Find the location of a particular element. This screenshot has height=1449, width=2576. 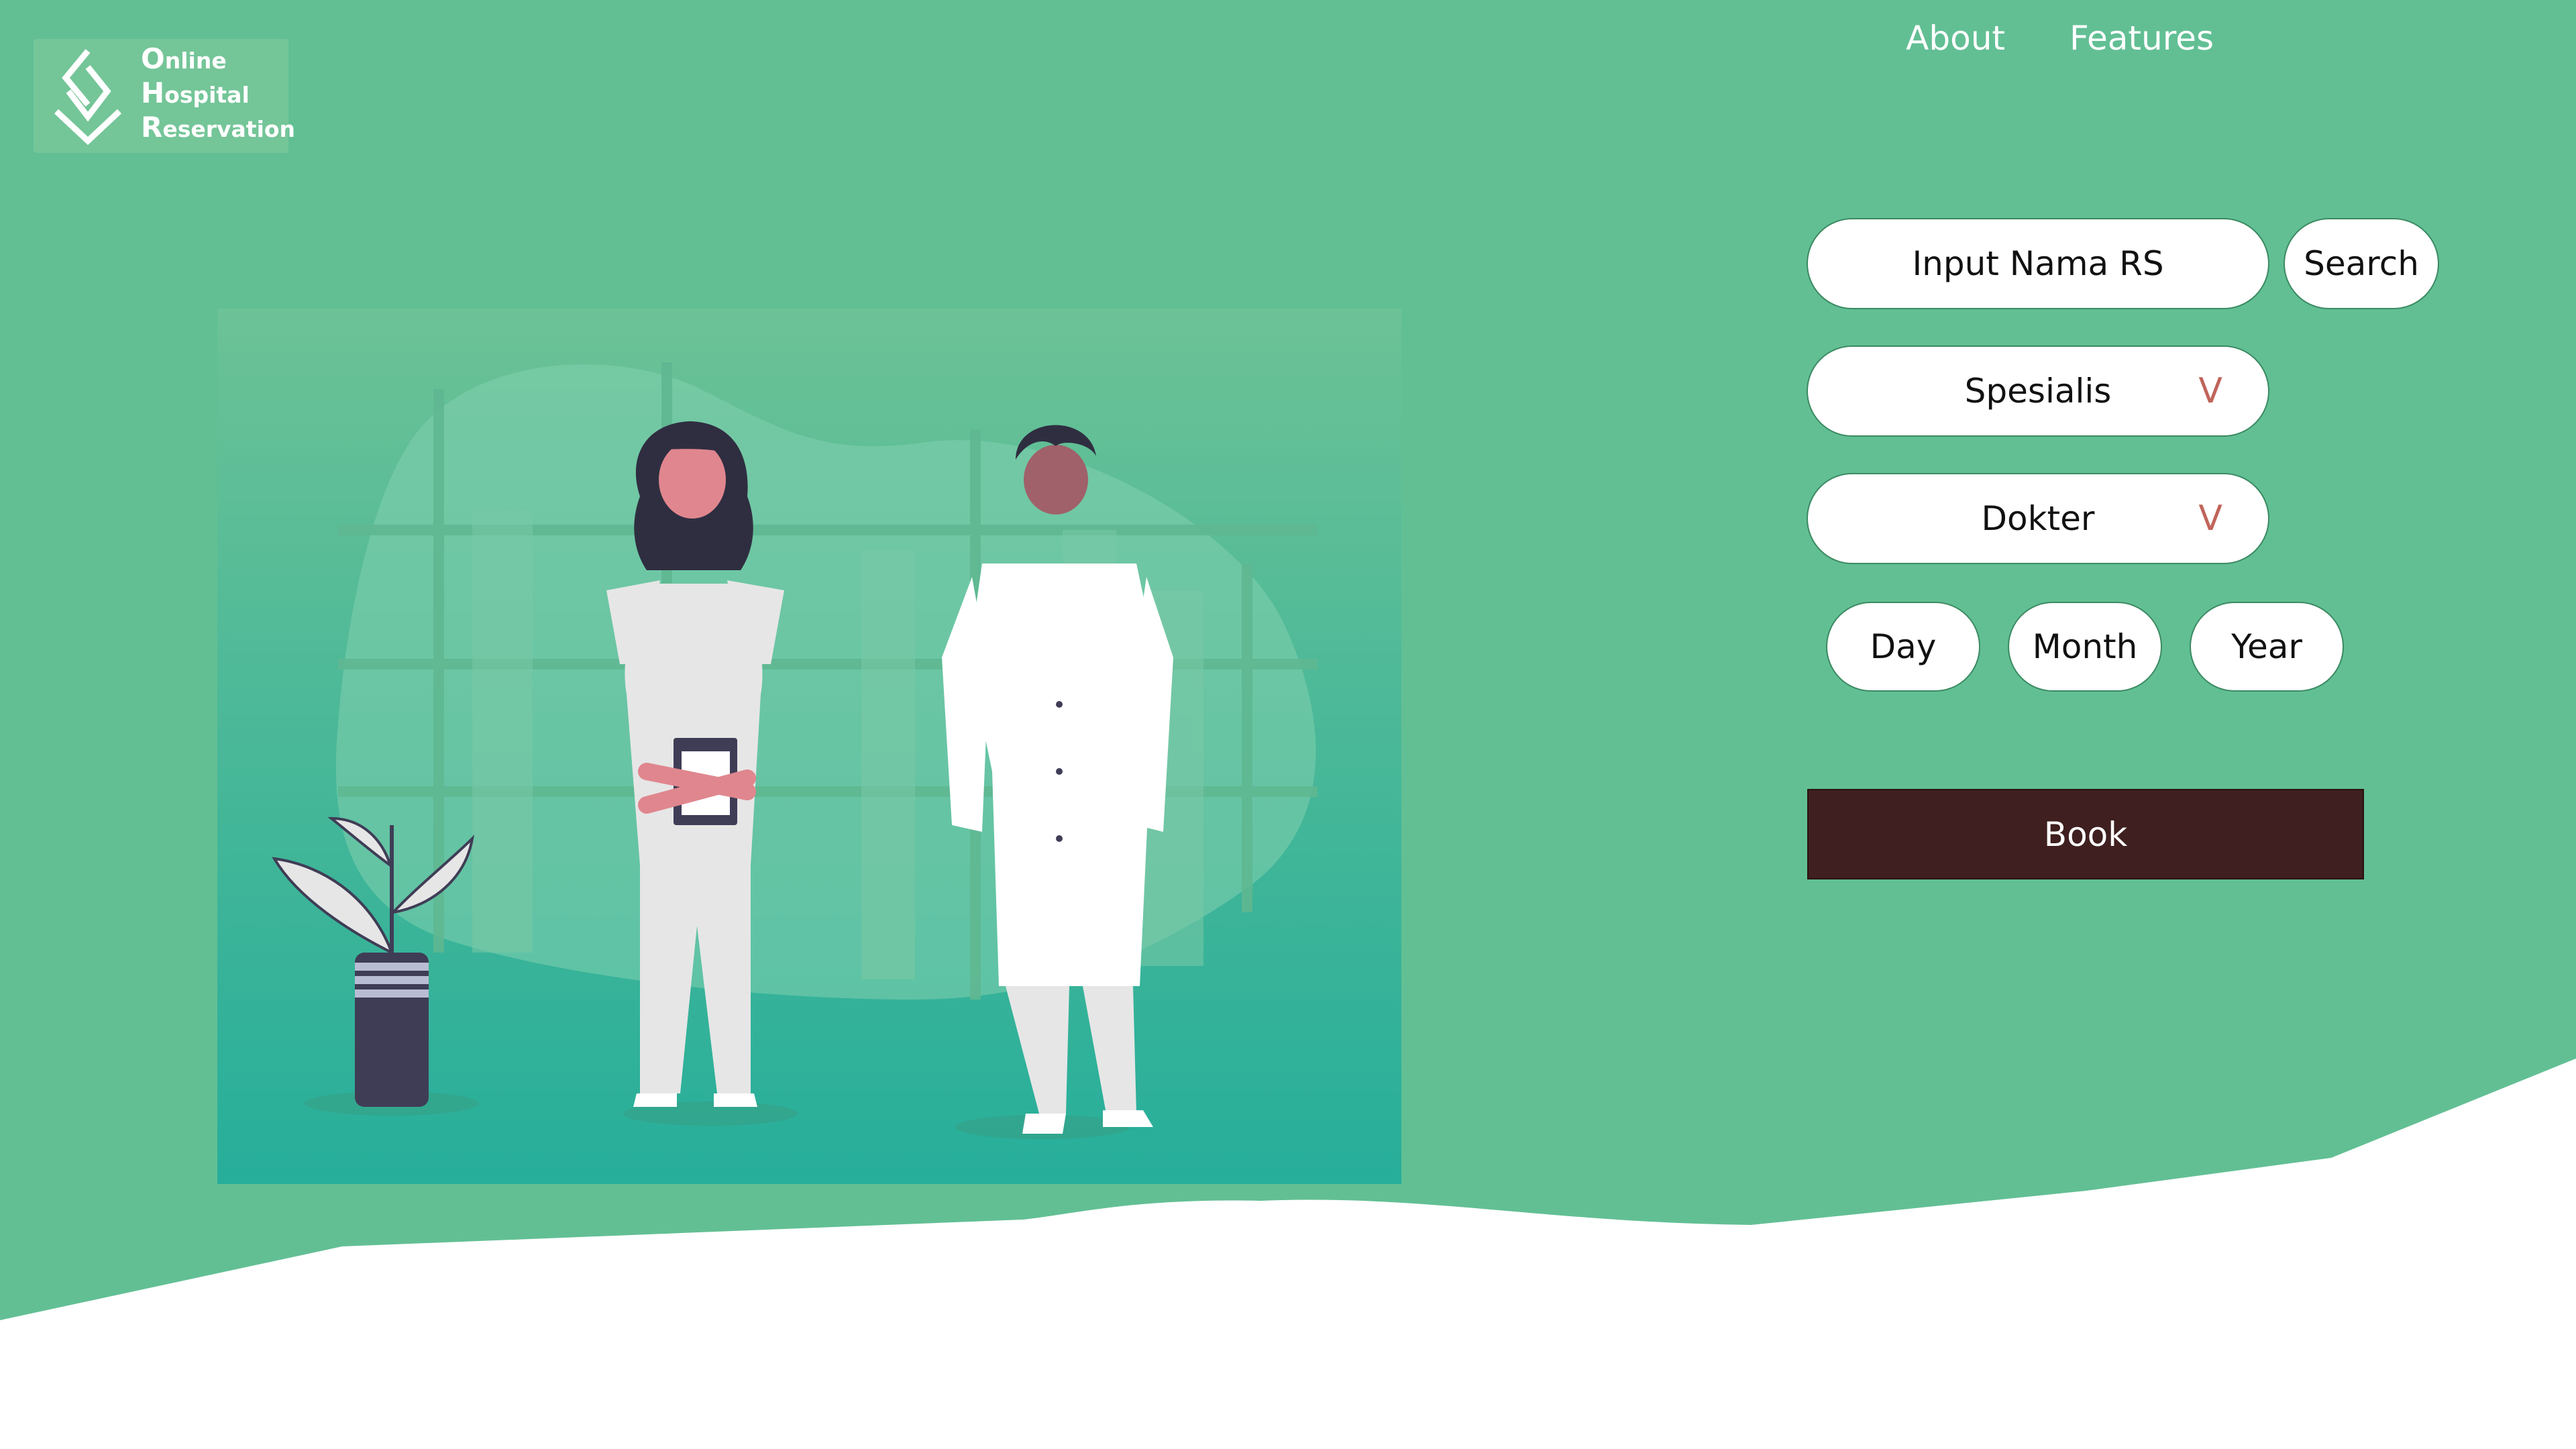

brand-name: Online Hospital Reservation is located at coordinates (218, 94).